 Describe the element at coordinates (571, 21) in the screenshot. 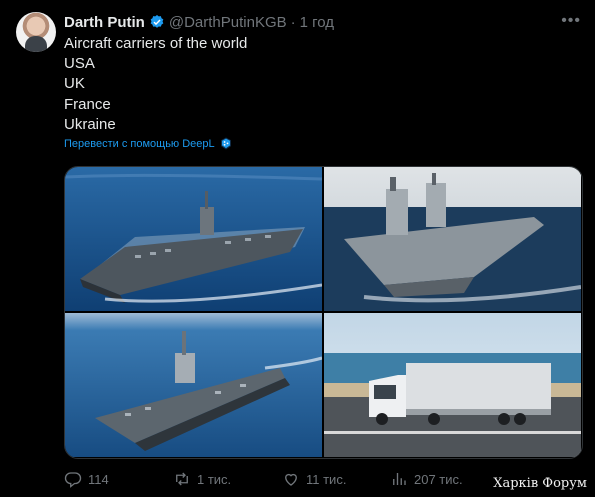

I see `more-dots-icon: •••` at that location.